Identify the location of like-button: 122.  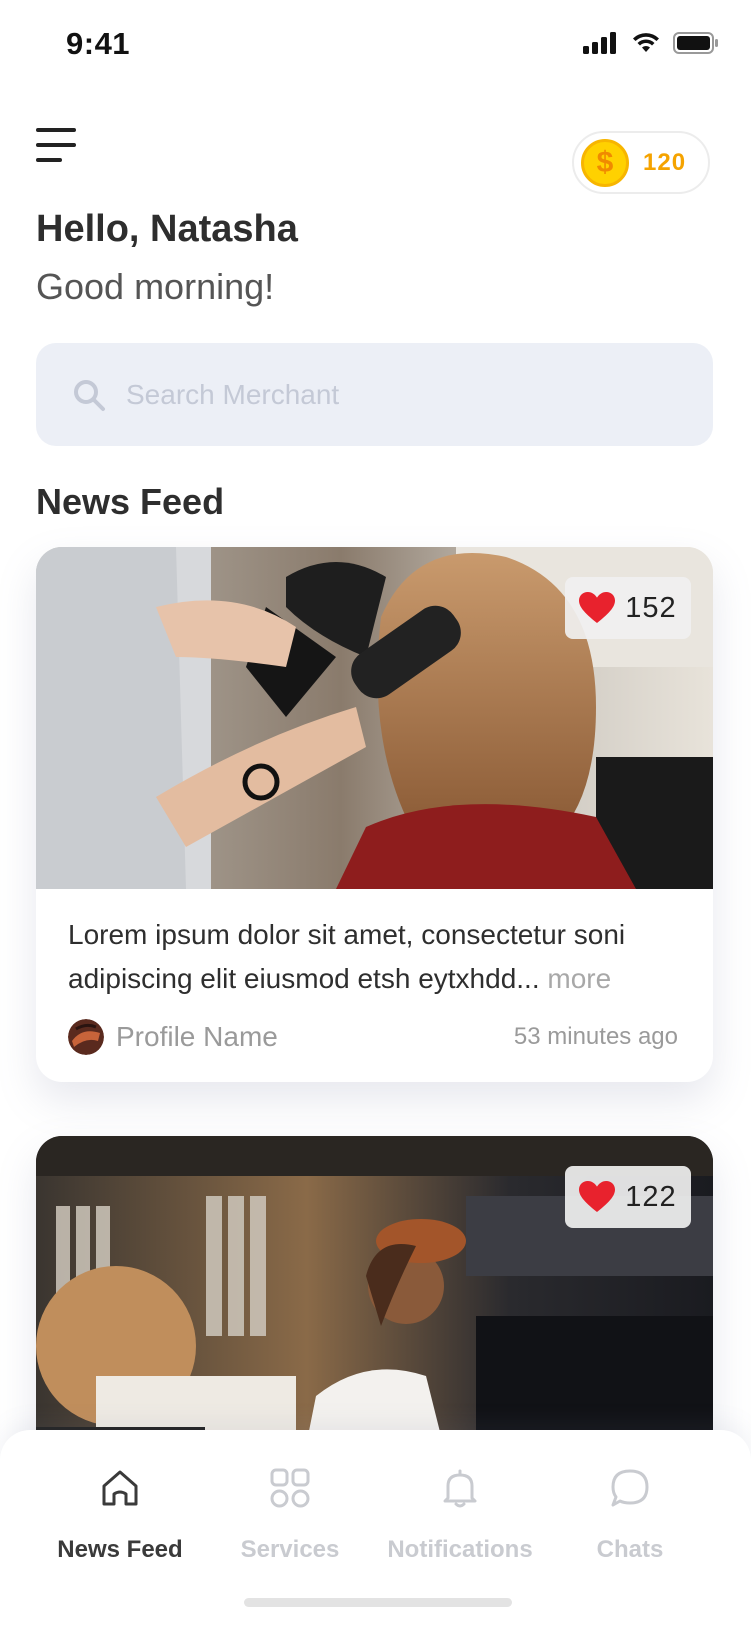
(628, 1197).